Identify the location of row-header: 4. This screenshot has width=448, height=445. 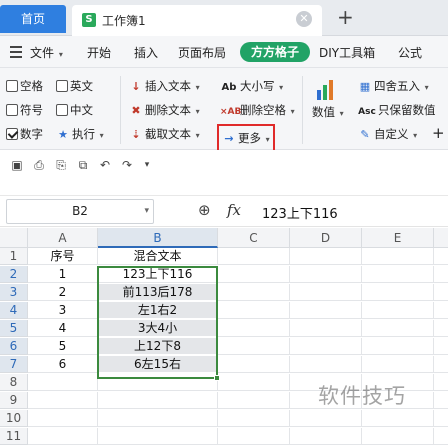
(14, 310).